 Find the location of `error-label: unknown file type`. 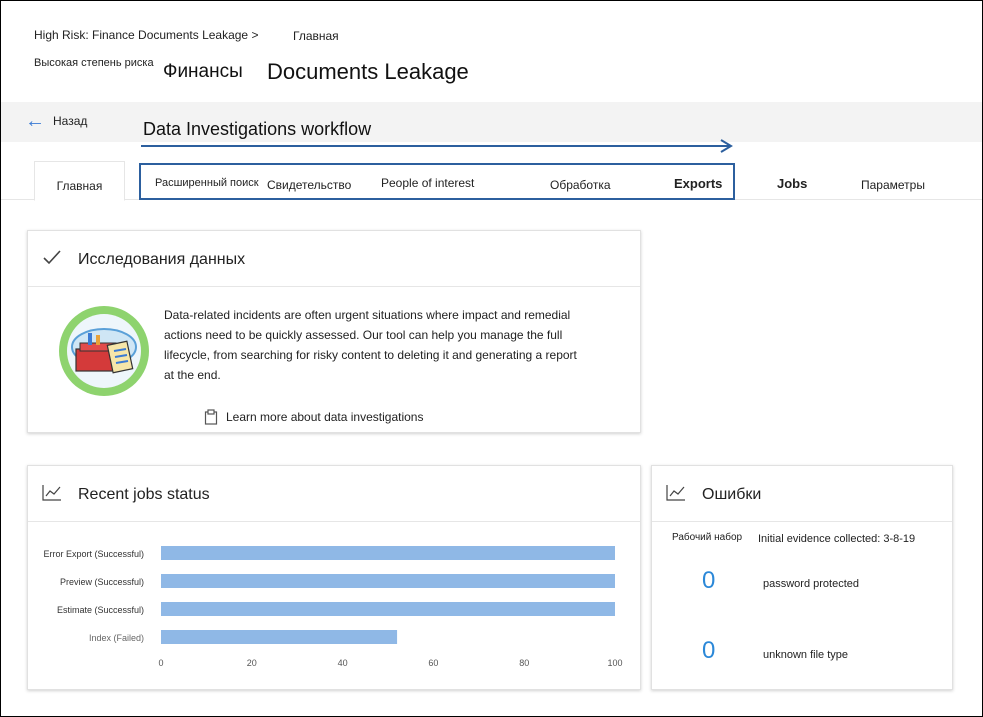

error-label: unknown file type is located at coordinates (805, 655).